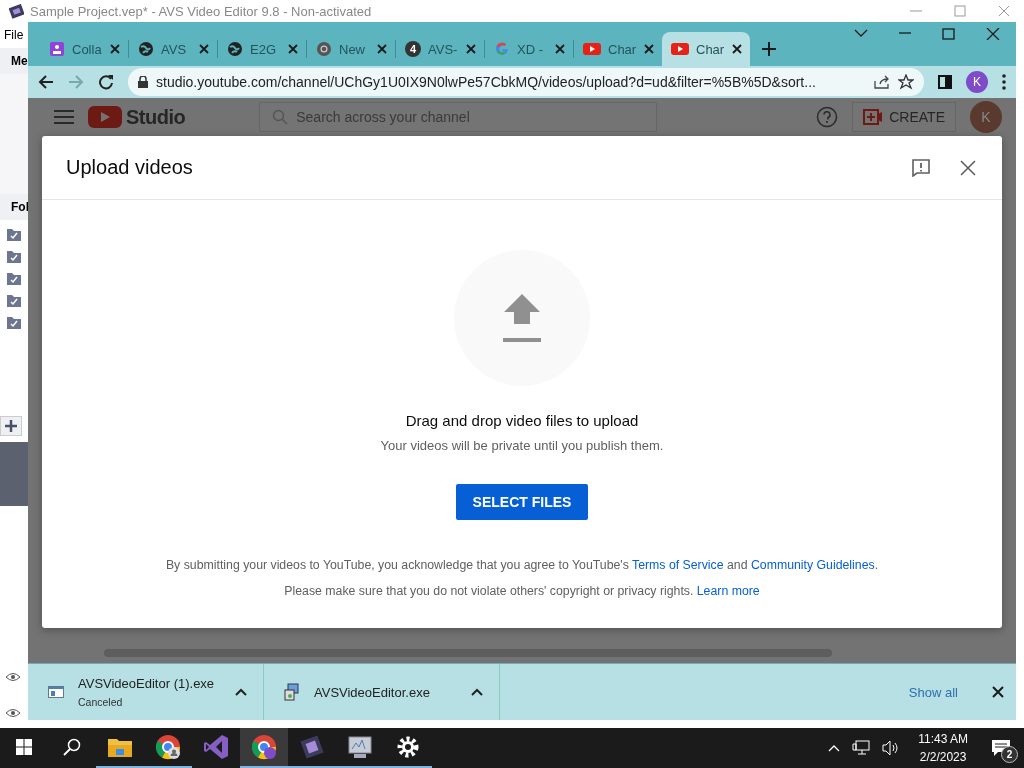  What do you see at coordinates (728, 591) in the screenshot?
I see `text-link: Learn more` at bounding box center [728, 591].